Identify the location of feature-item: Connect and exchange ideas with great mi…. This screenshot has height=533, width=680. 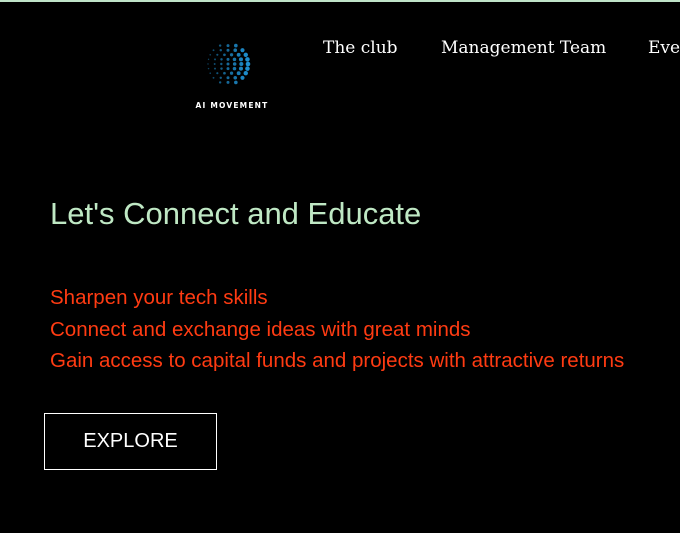
(260, 329).